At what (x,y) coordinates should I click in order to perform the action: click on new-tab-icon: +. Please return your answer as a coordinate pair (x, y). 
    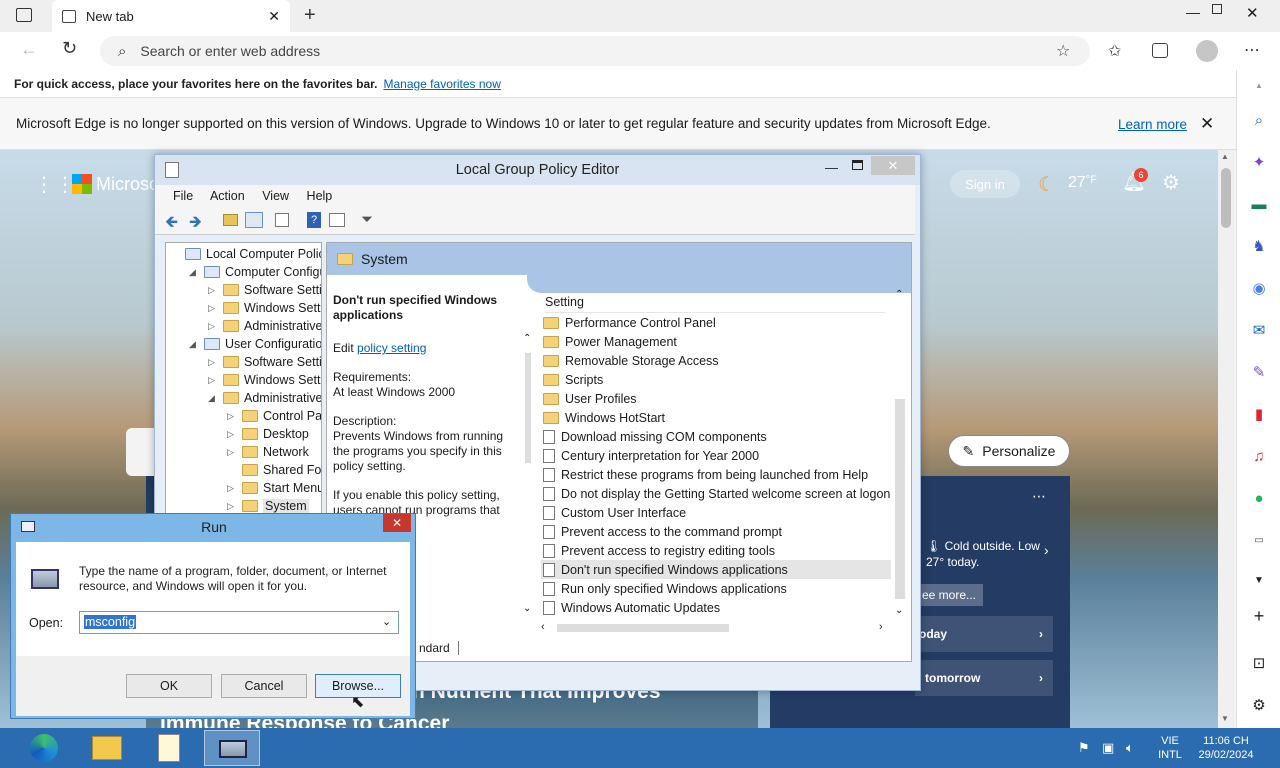
    Looking at the image, I should click on (310, 15).